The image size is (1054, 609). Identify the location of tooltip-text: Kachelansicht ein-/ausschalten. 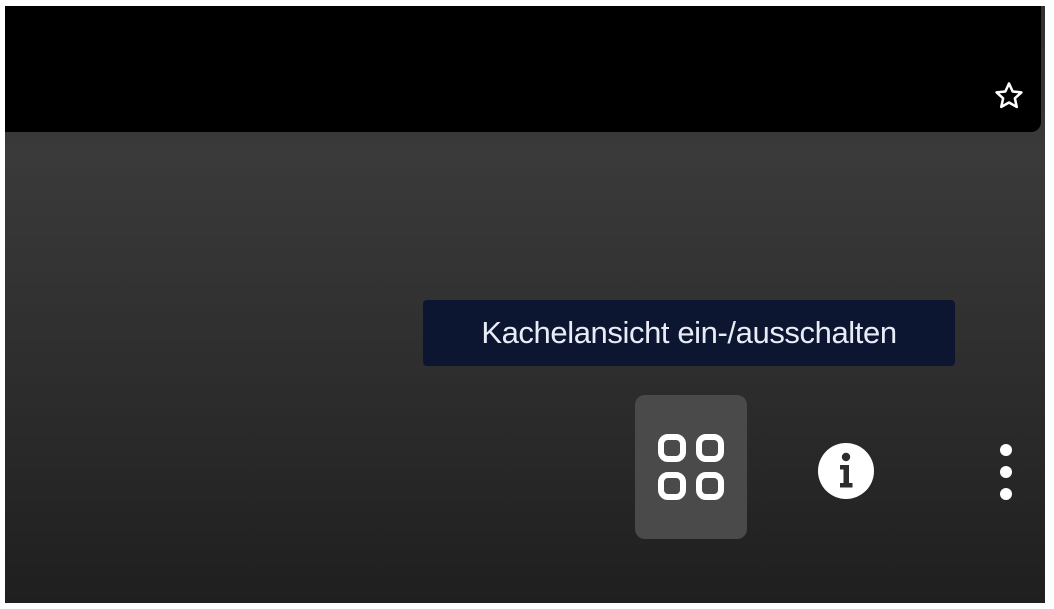
(689, 332).